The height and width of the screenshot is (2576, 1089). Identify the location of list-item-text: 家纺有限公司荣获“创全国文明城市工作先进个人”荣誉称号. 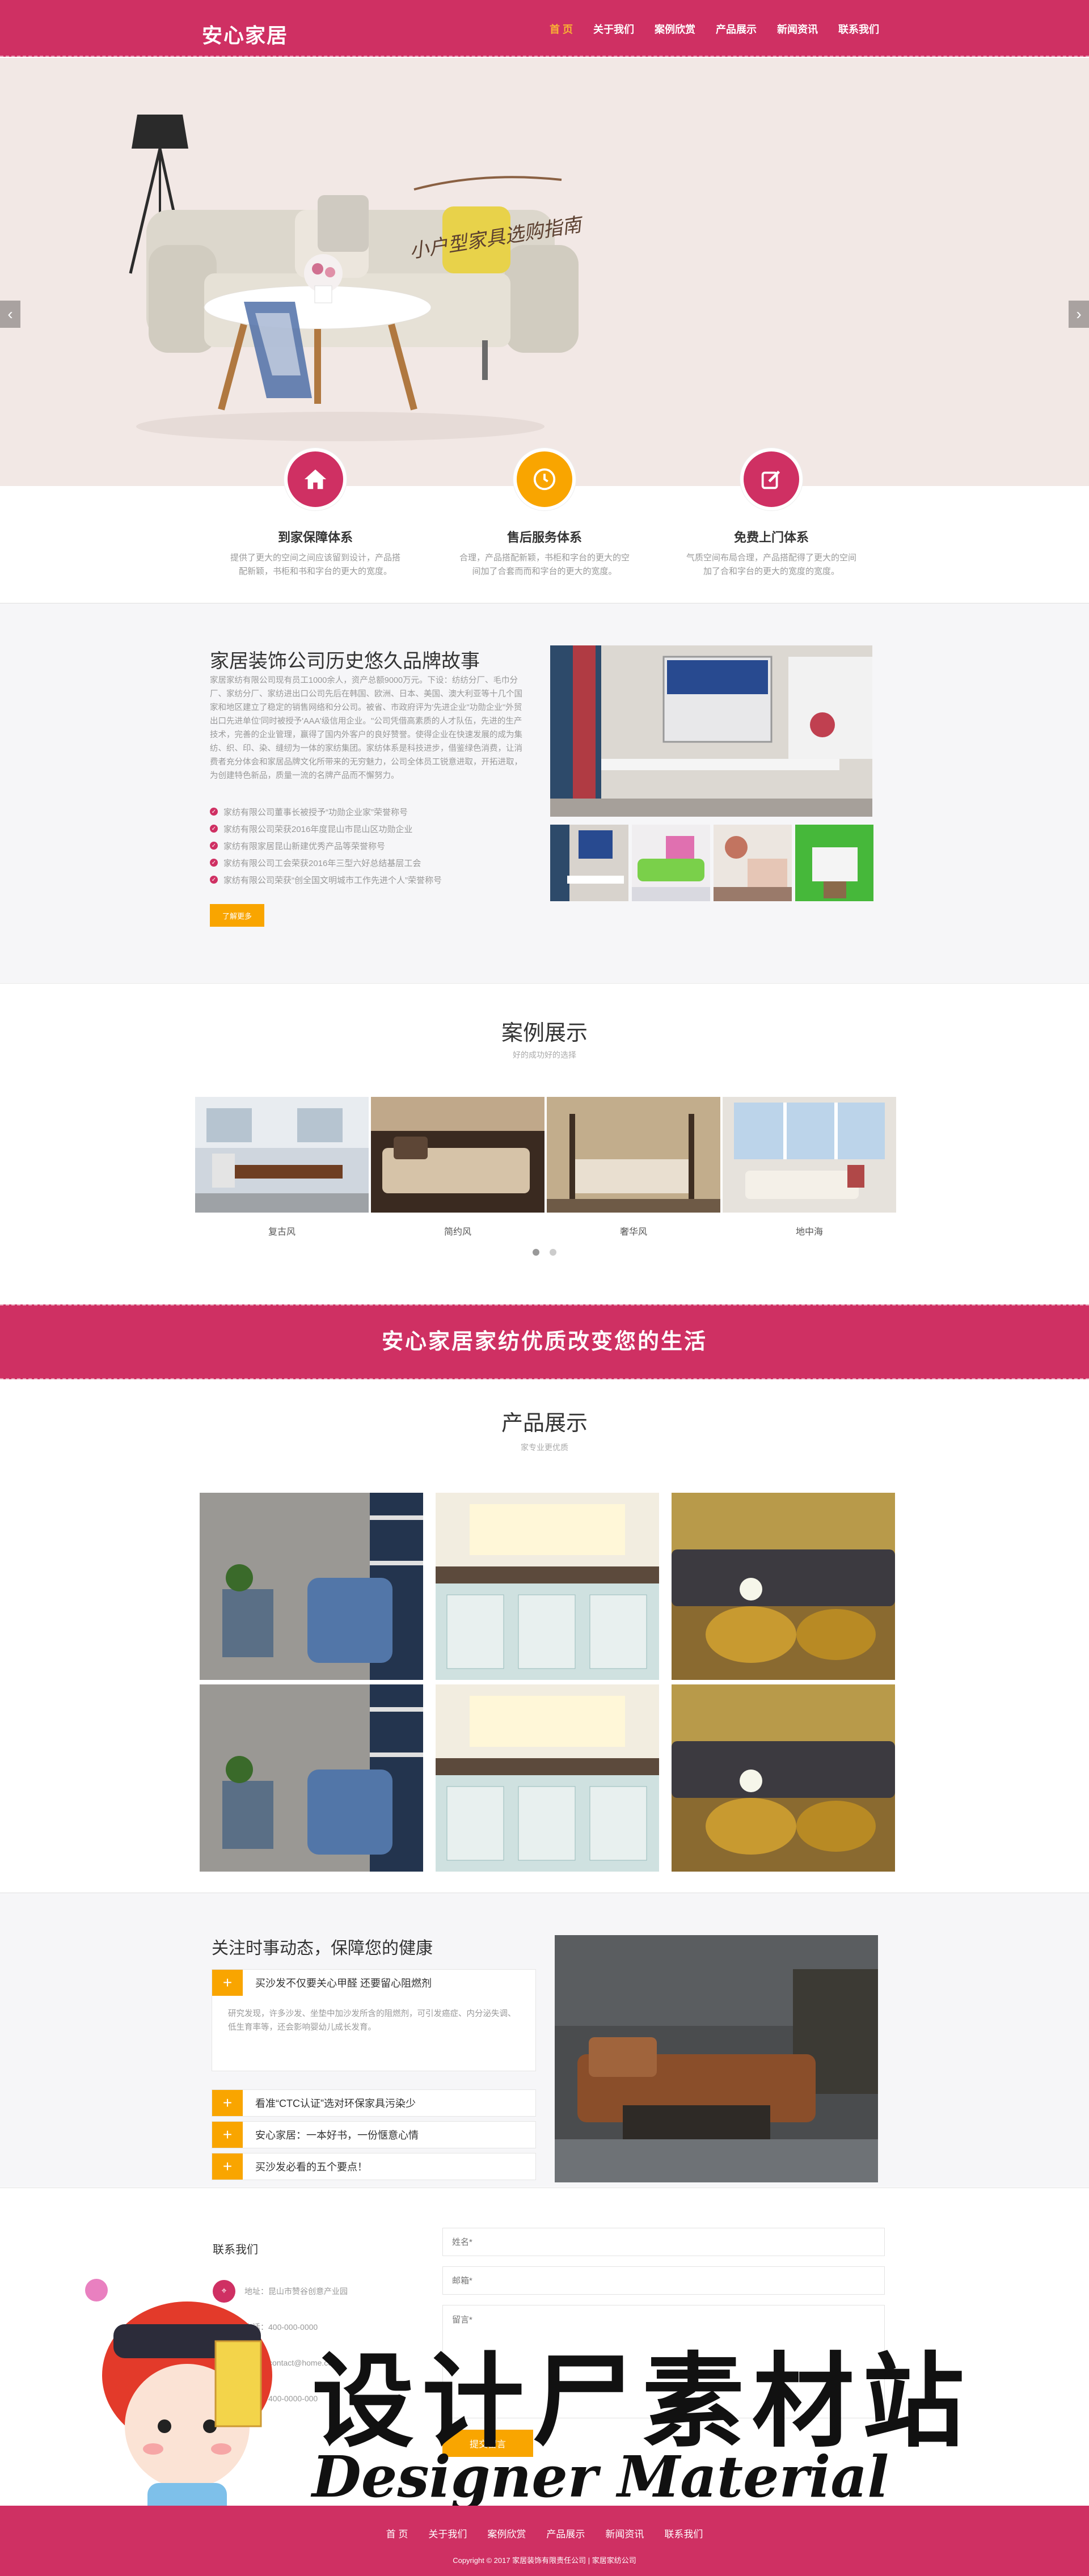
(332, 880).